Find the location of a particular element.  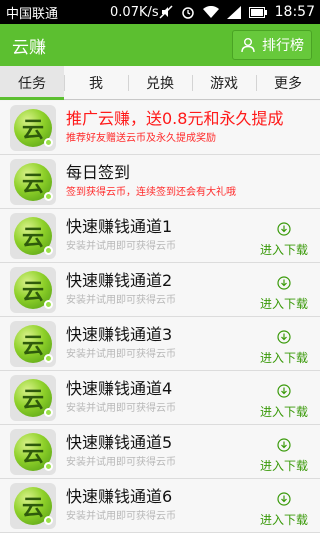

tab-games: 游戏 is located at coordinates (224, 82).